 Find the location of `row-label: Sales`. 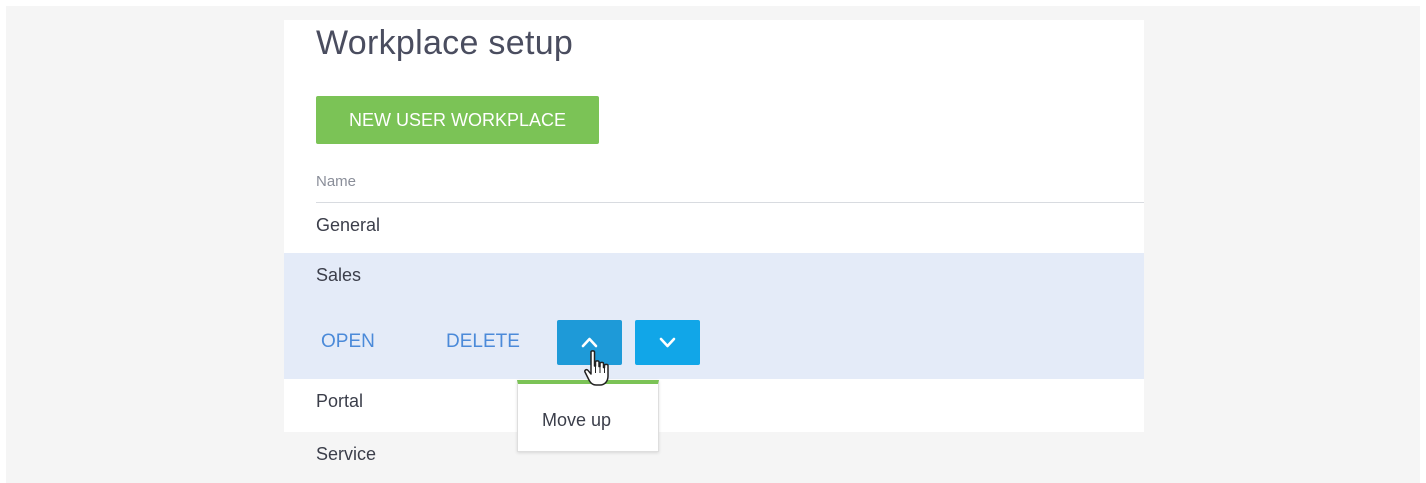

row-label: Sales is located at coordinates (339, 275).